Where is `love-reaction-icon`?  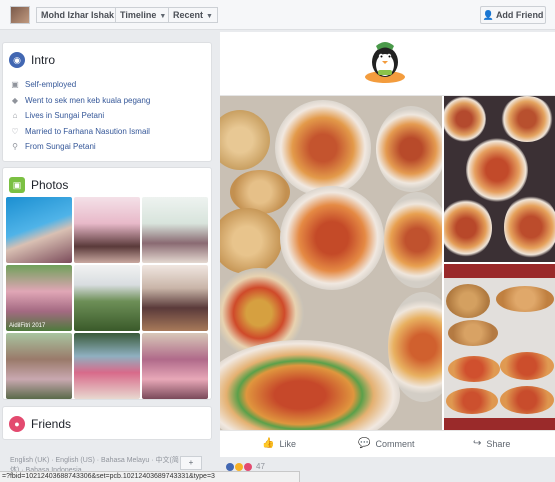 love-reaction-icon is located at coordinates (248, 466).